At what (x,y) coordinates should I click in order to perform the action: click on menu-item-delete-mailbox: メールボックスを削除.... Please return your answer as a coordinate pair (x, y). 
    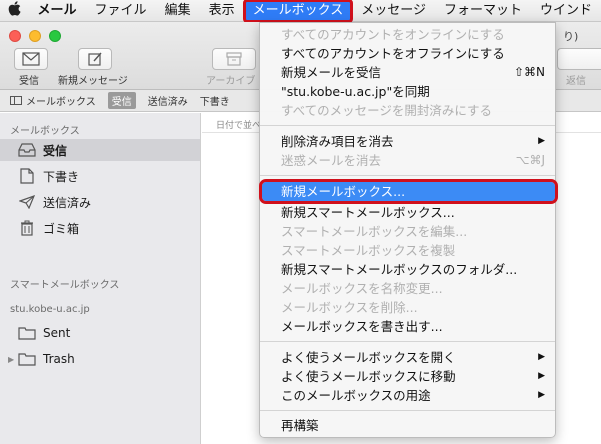
    Looking at the image, I should click on (349, 307).